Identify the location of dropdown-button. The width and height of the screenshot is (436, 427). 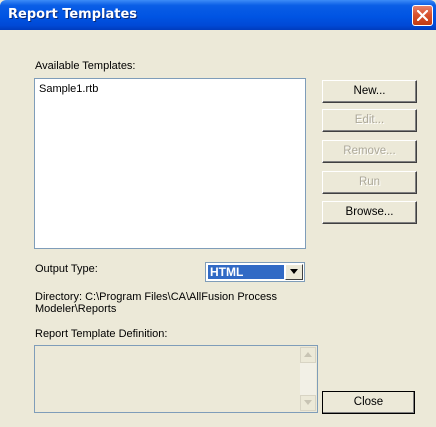
(294, 272).